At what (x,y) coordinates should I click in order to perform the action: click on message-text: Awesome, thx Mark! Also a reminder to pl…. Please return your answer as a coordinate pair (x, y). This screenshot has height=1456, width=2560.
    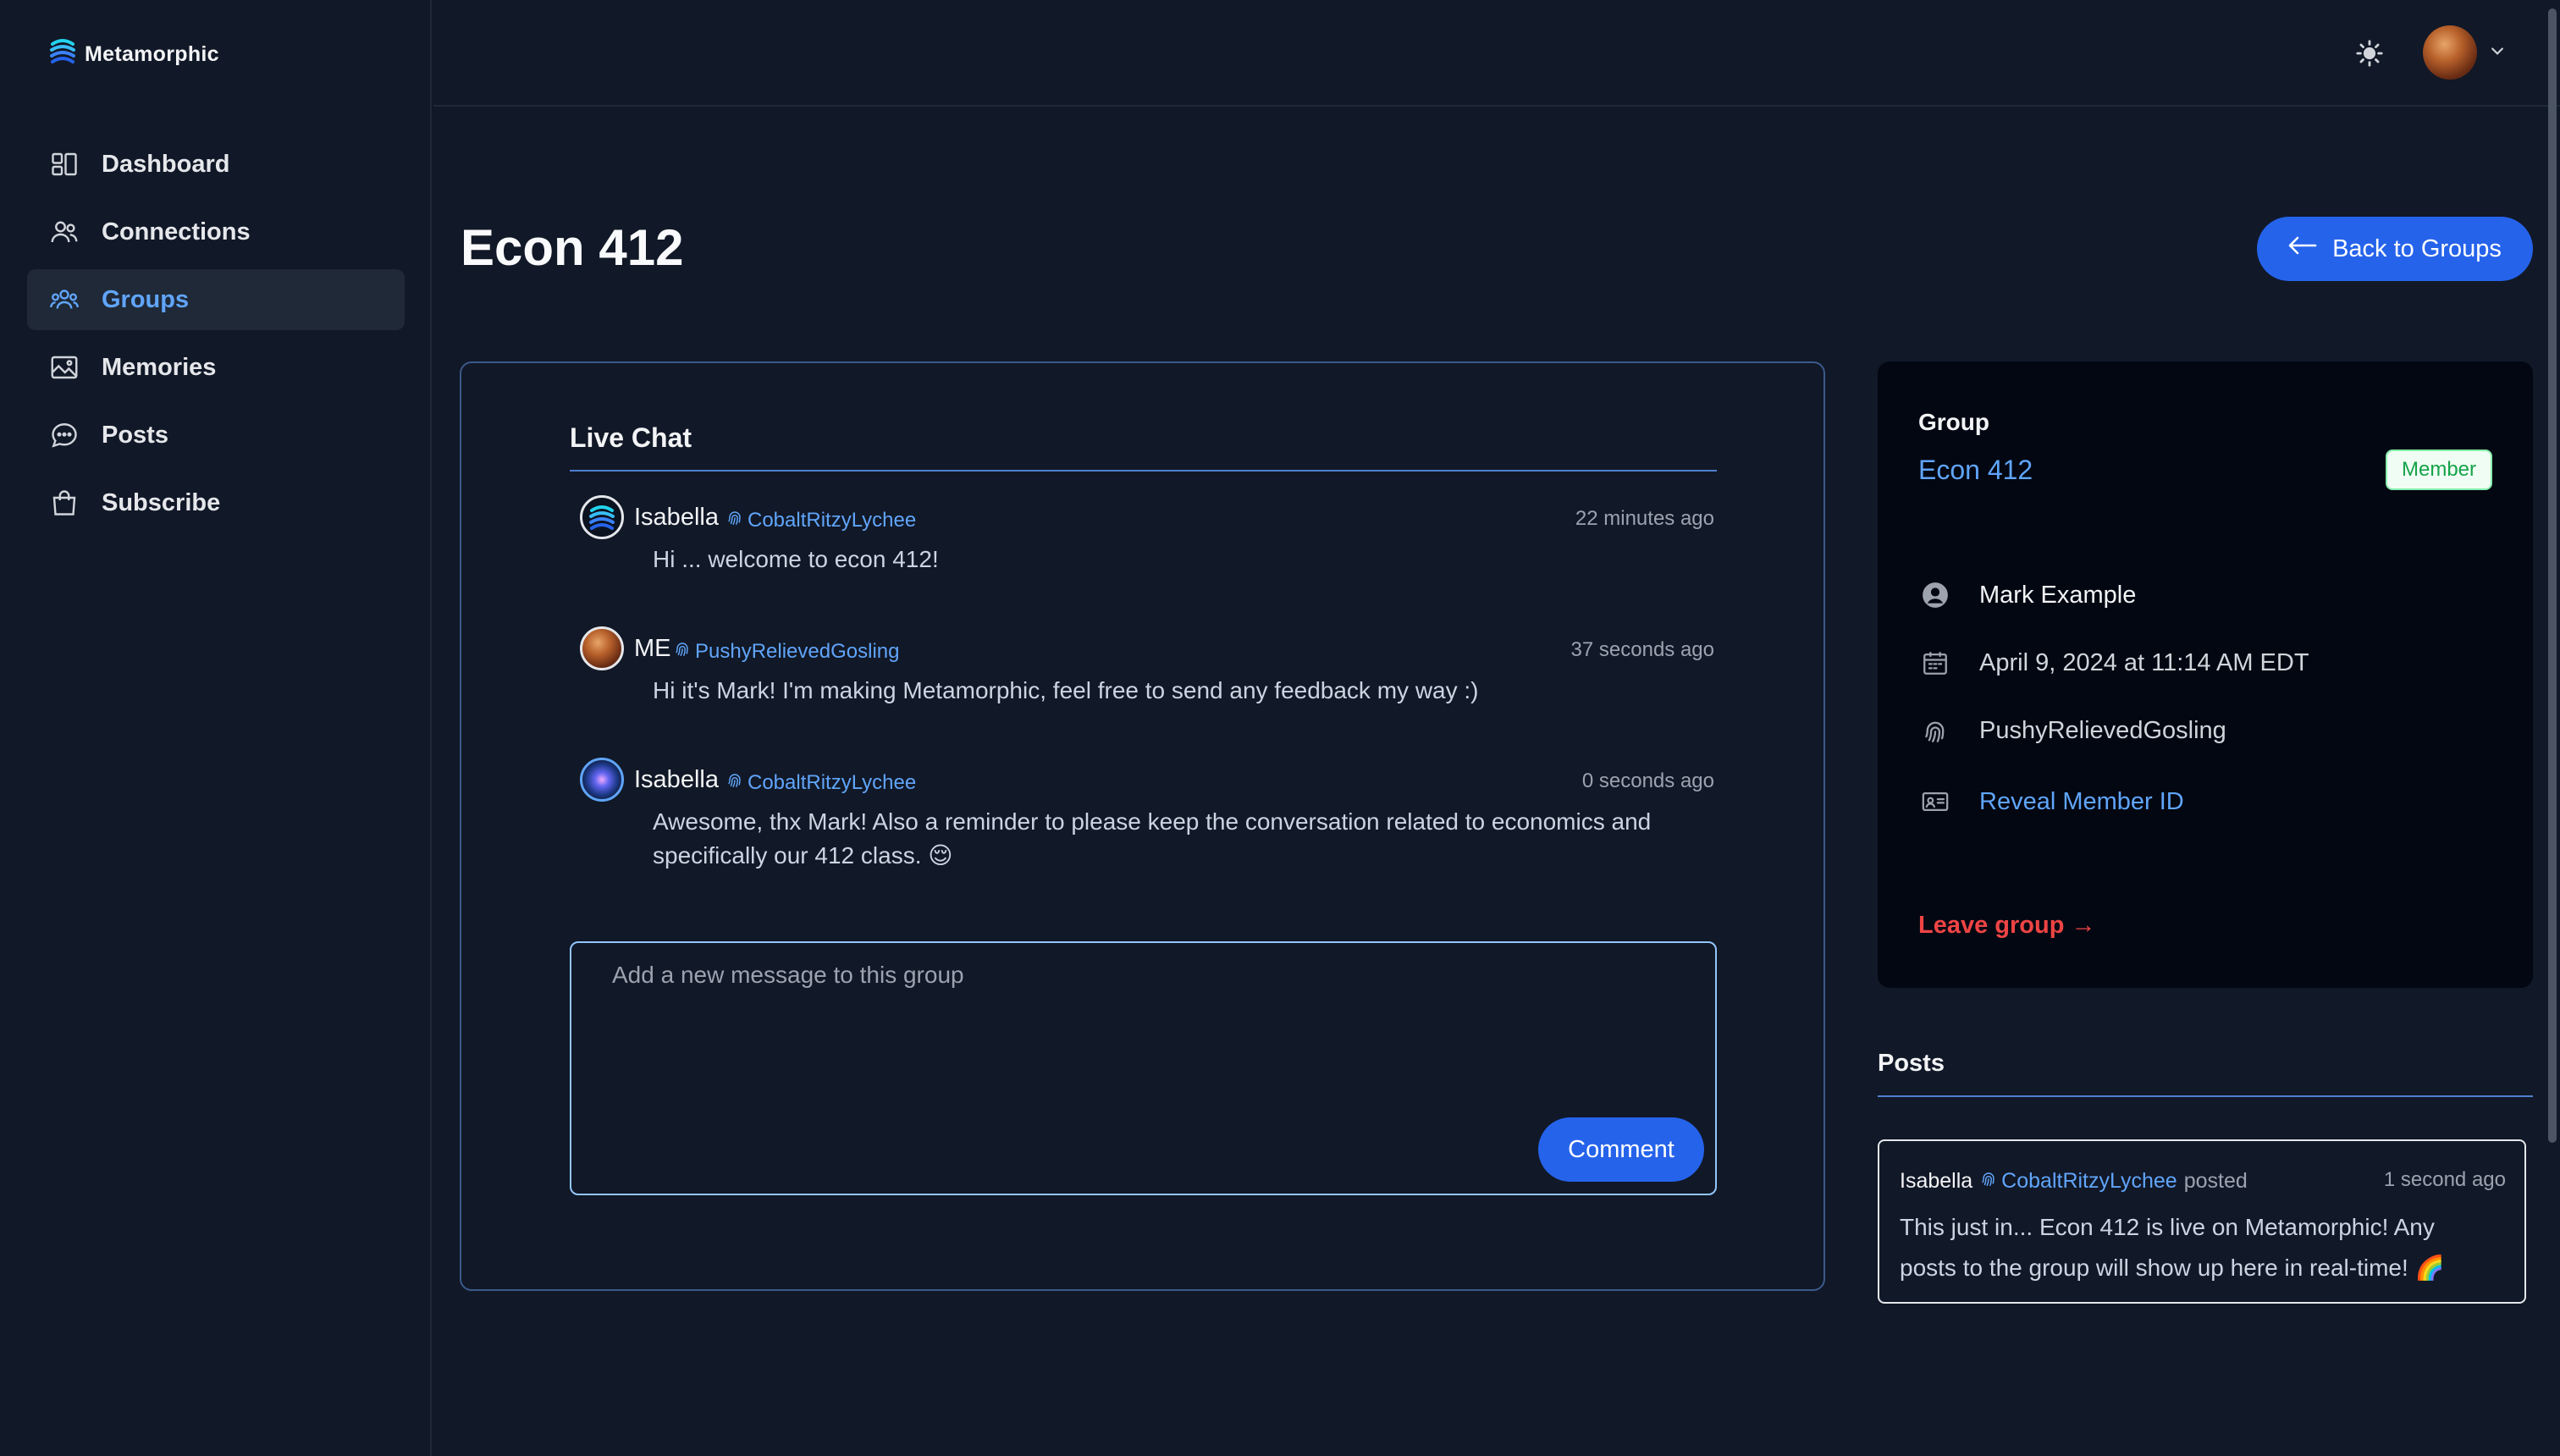
    Looking at the image, I should click on (1152, 839).